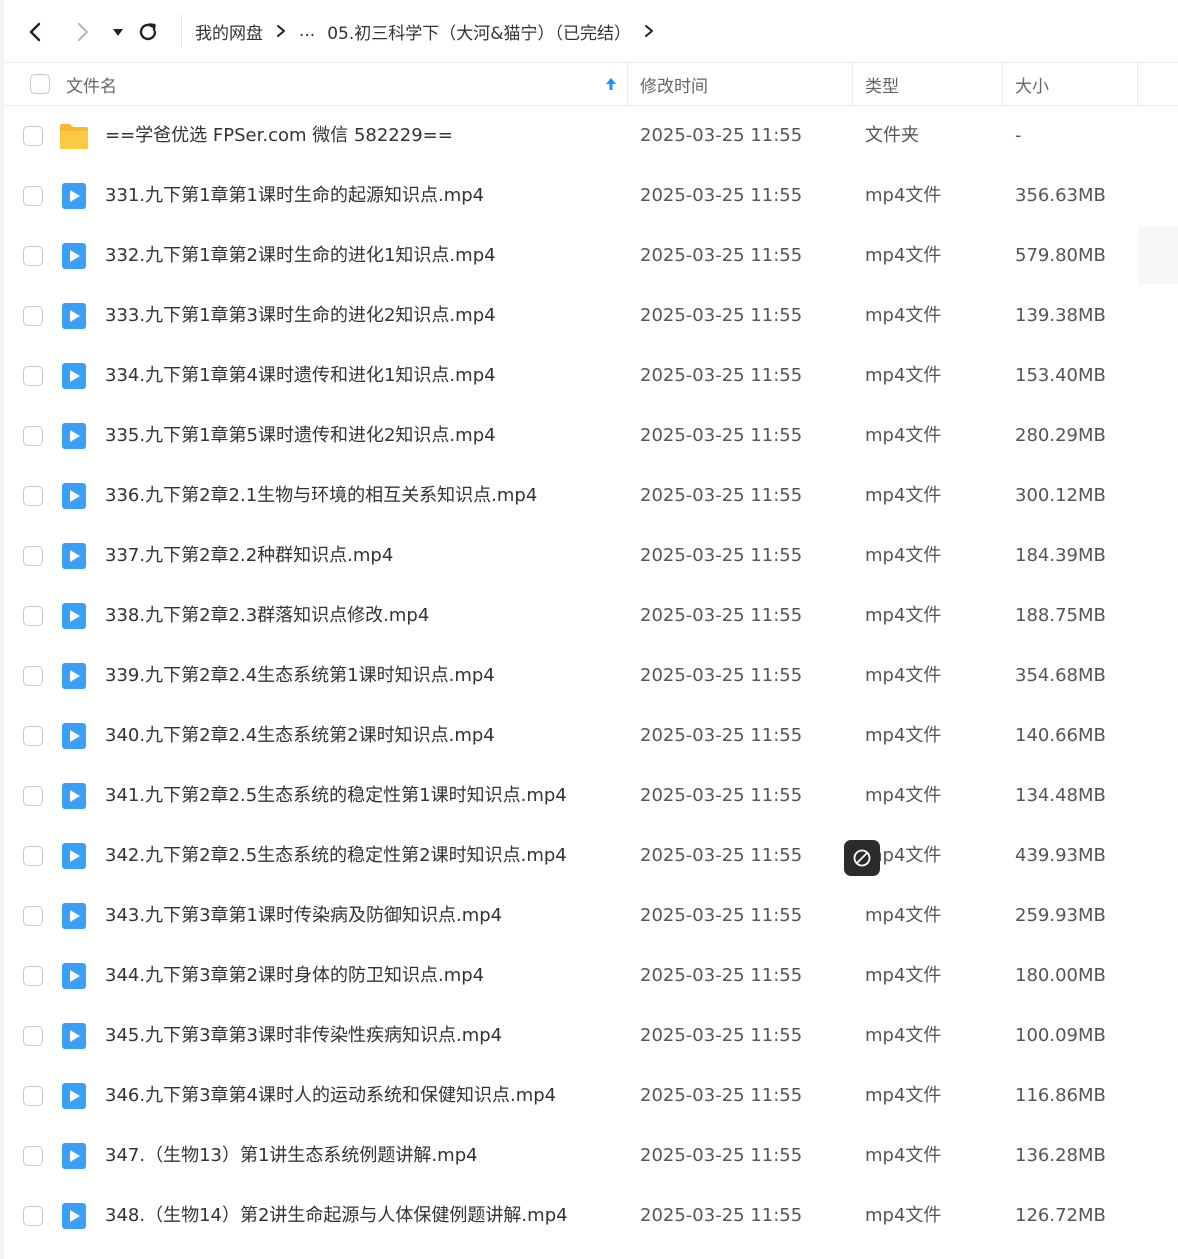  Describe the element at coordinates (294, 196) in the screenshot. I see `file-name: 331.九下第1章第1课时生命的起源知识点.mp4` at that location.